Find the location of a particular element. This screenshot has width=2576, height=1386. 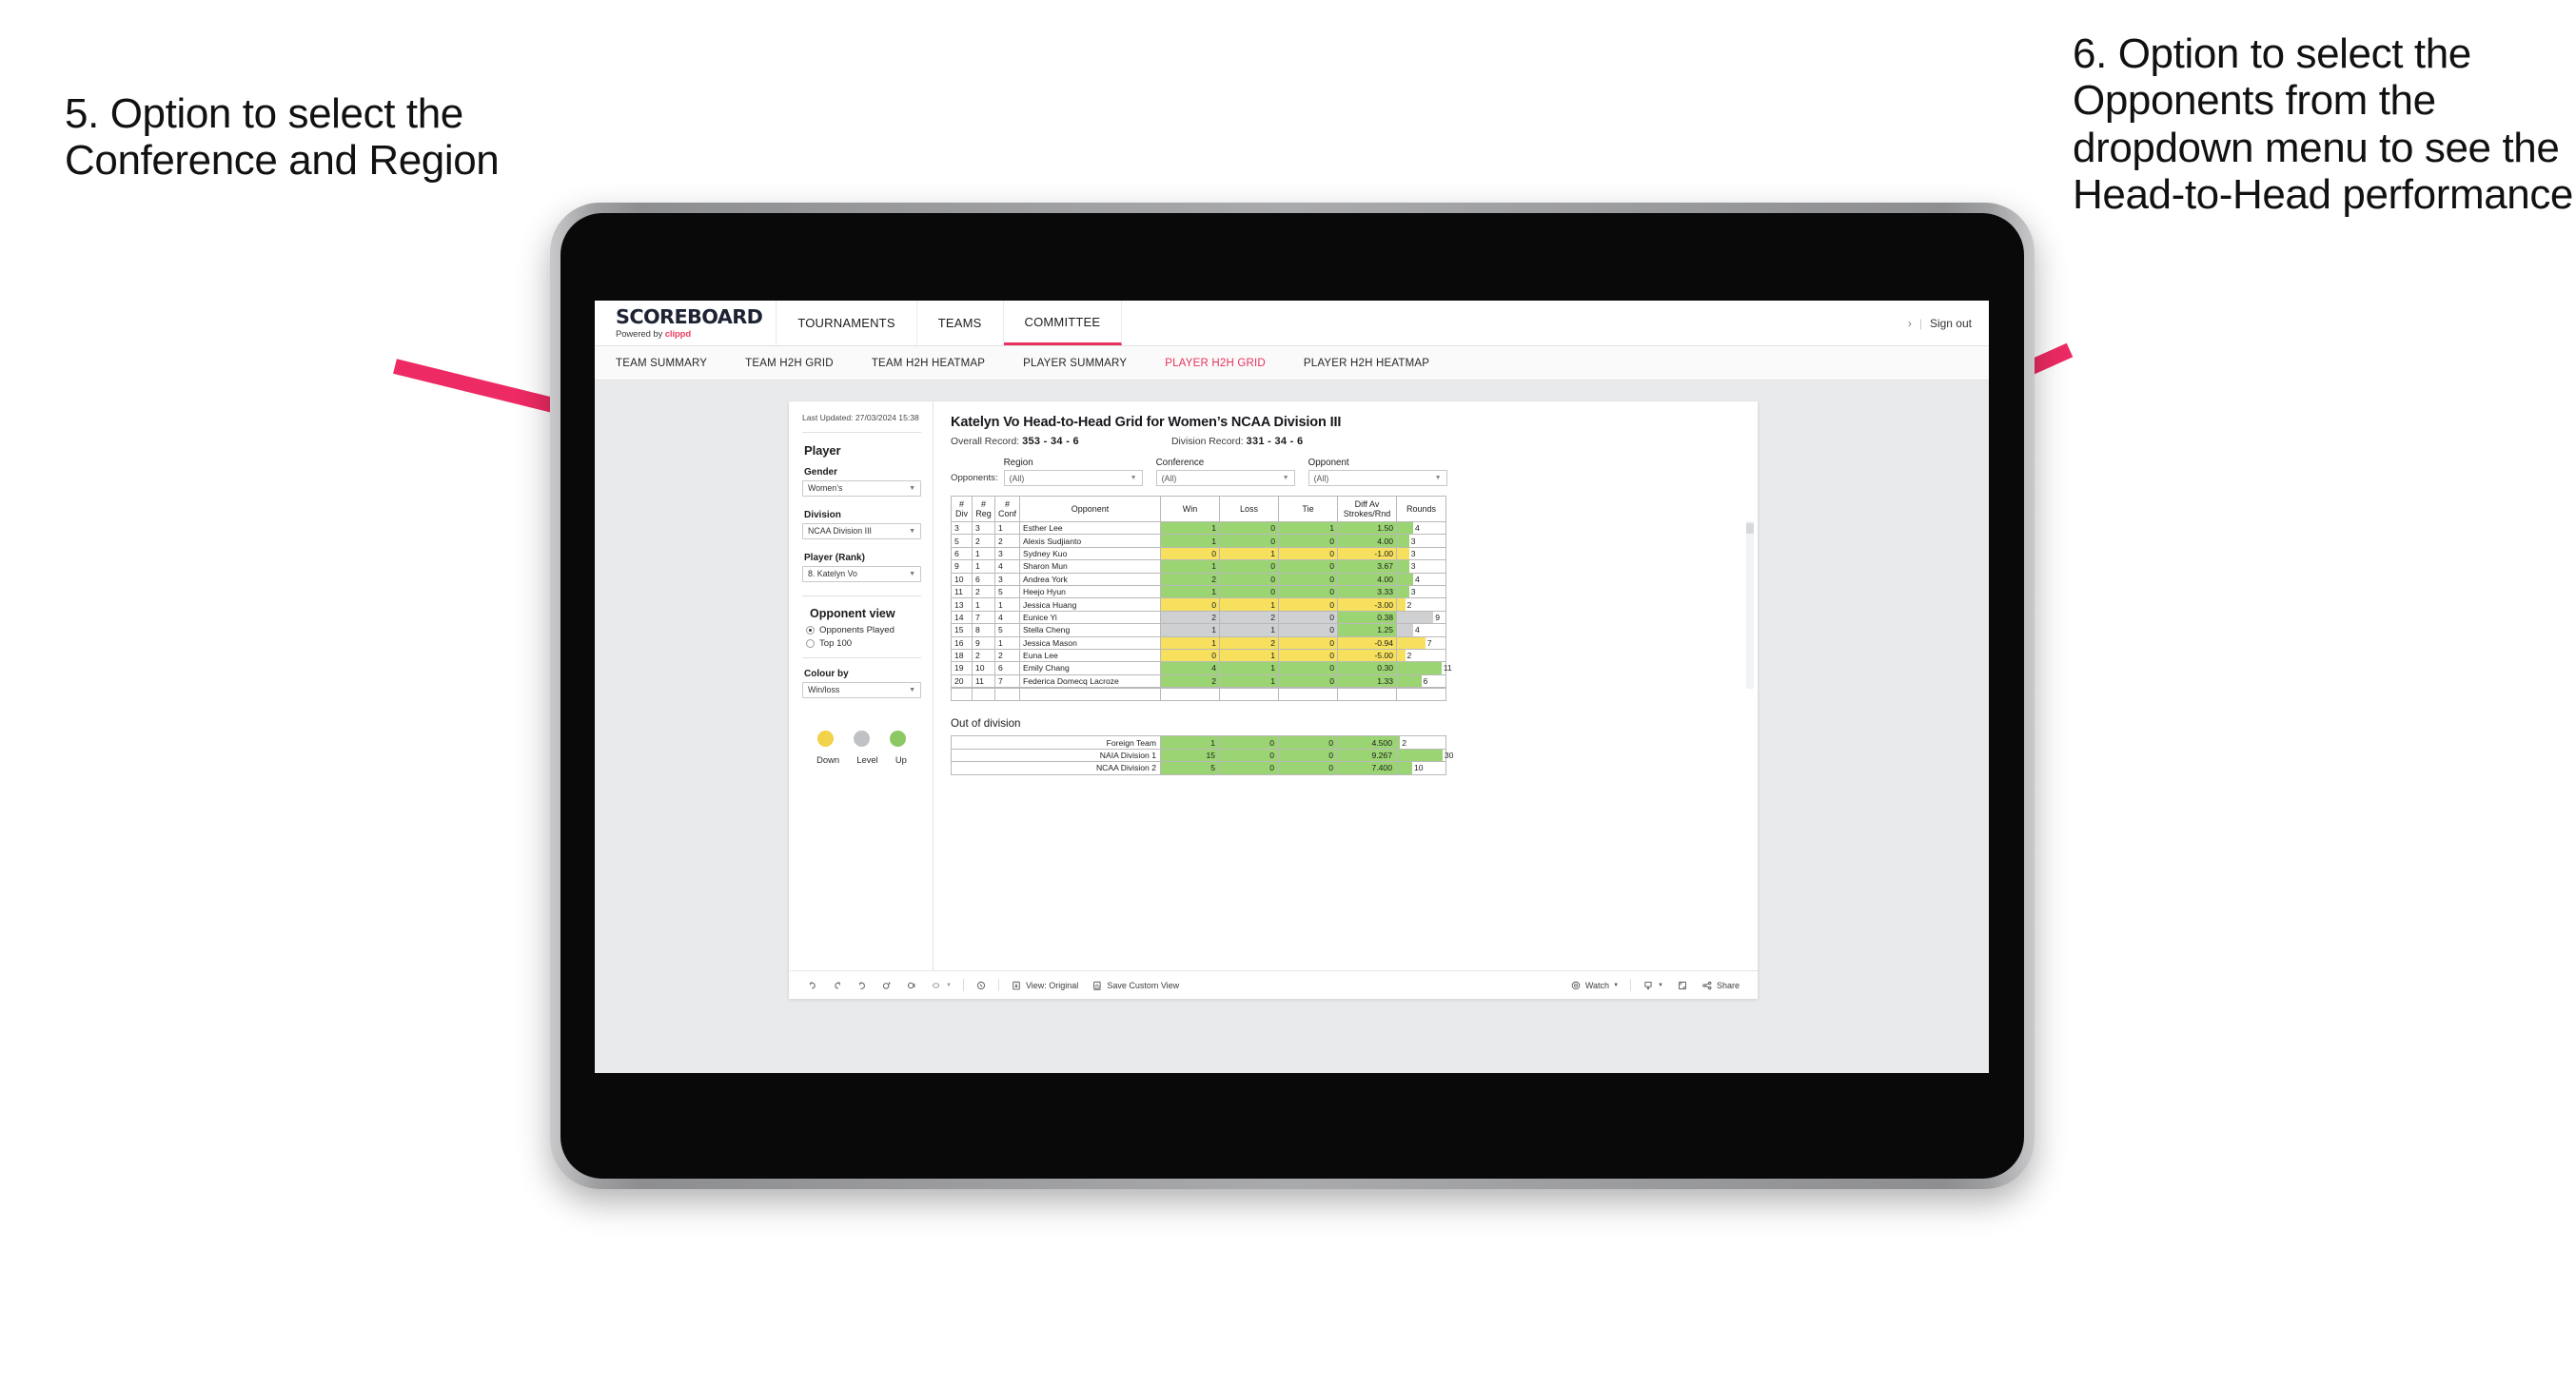

table-row: 16 9 1 Jessica Mason 1 2 0 -0.94 7 is located at coordinates (1199, 642).